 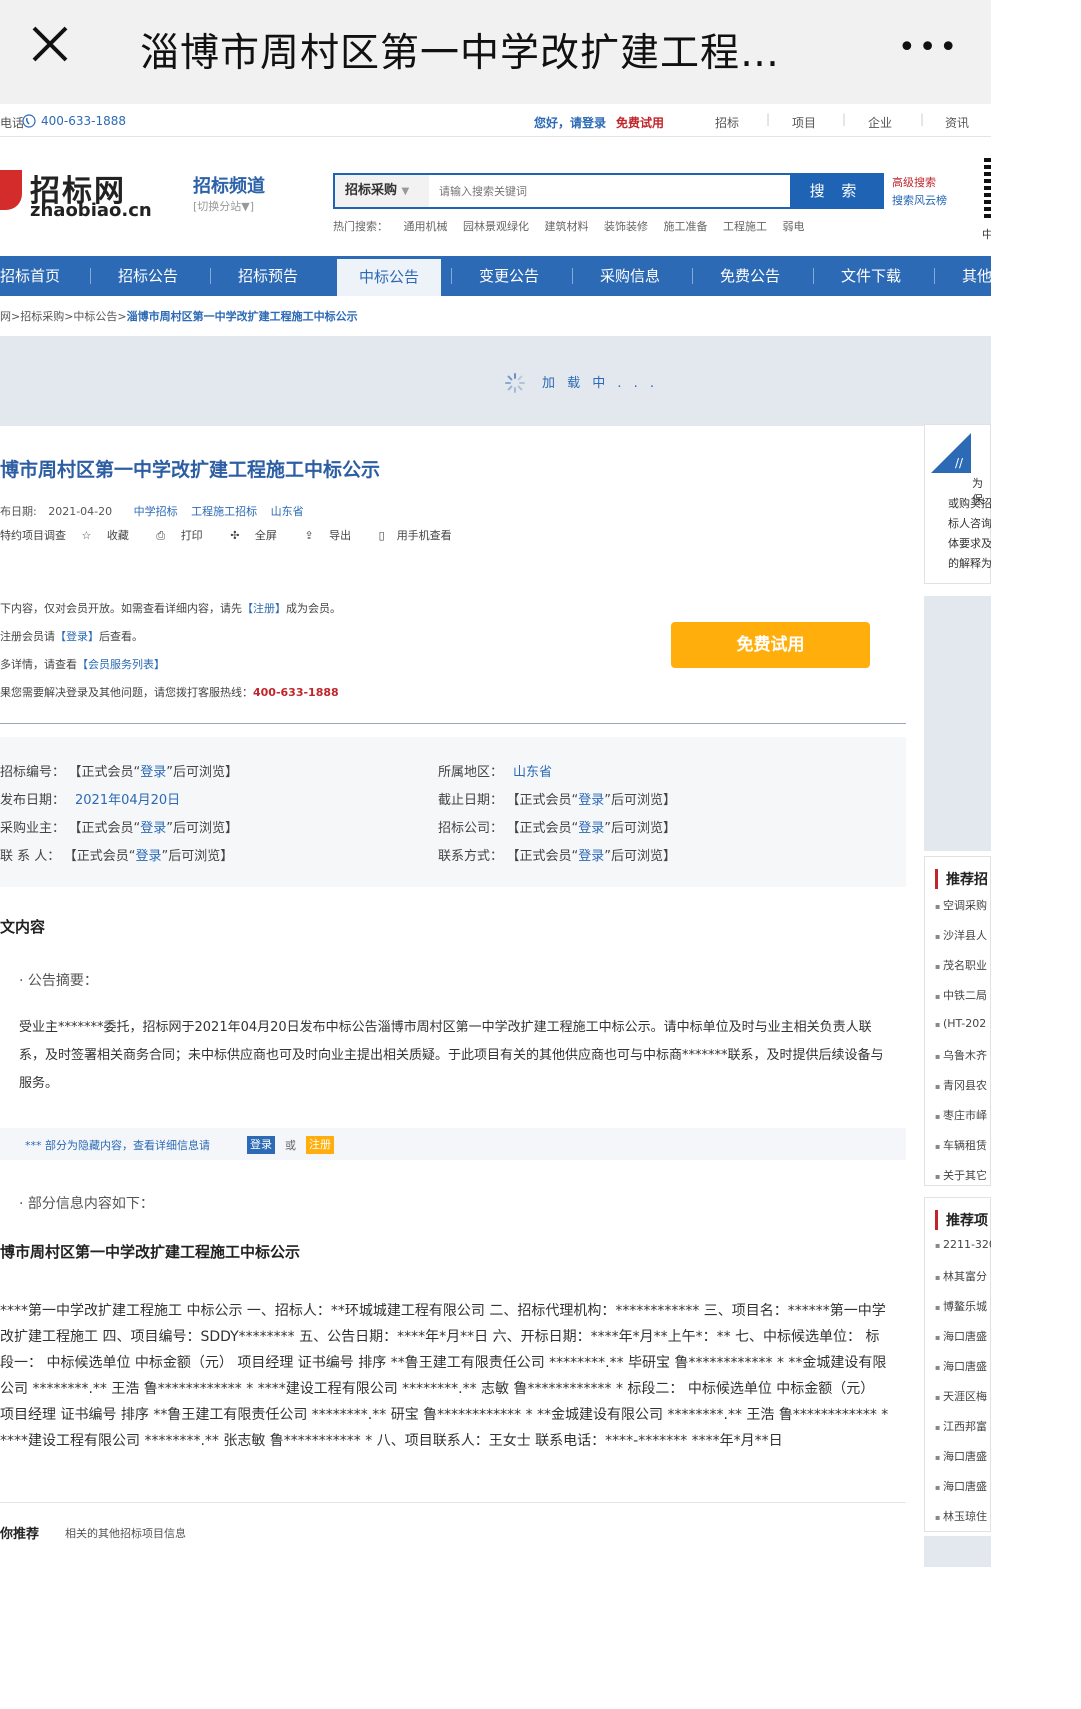 I want to click on recommend-project-item: 林其富分, so click(x=961, y=1276).